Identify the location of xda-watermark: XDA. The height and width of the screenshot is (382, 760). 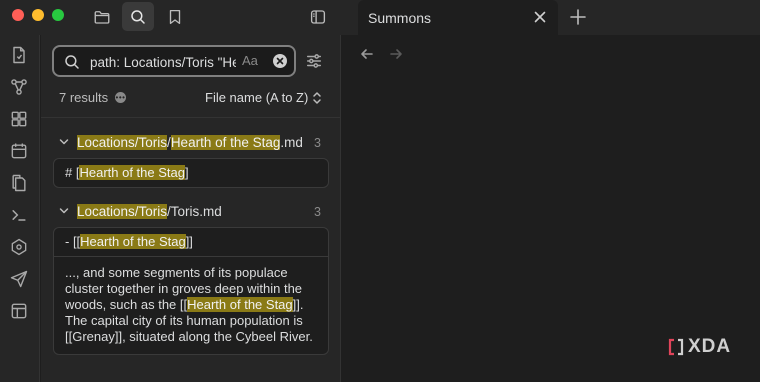
(704, 347).